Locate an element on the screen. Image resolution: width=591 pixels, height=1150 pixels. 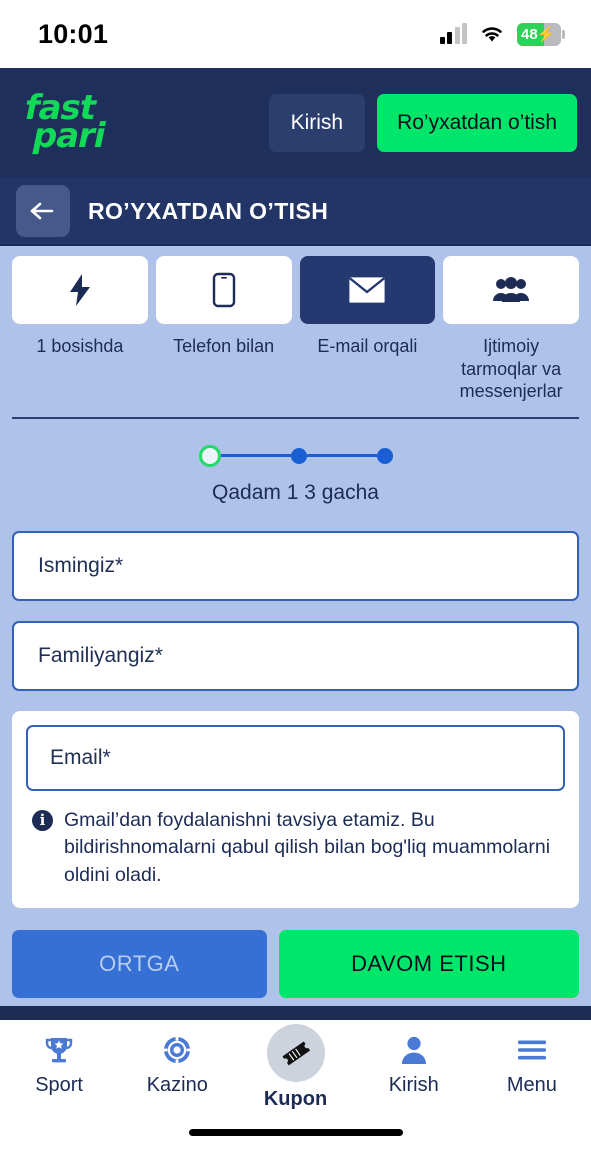
envelope-icon is located at coordinates (367, 290).